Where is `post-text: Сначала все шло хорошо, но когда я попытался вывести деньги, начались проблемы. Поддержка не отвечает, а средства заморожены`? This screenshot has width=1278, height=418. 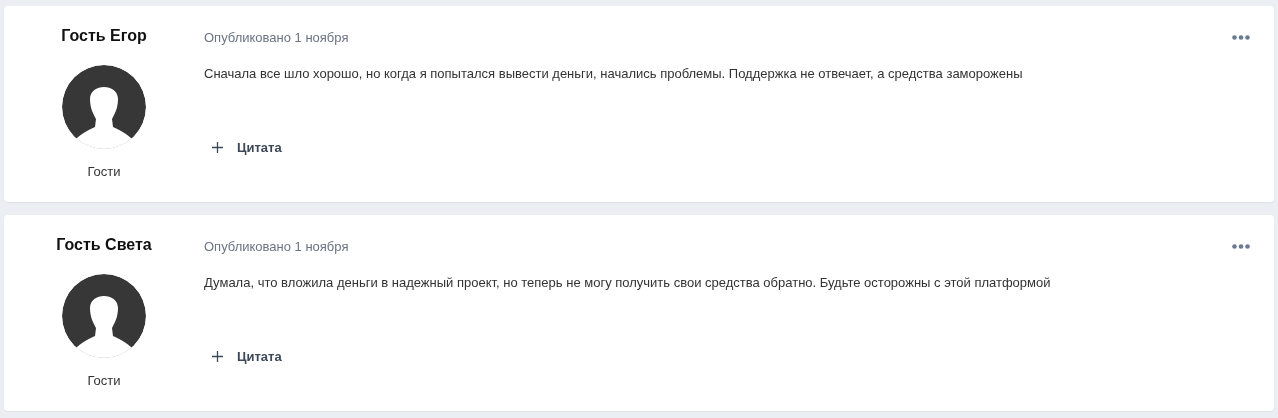
post-text: Сначала все шло хорошо, но когда я попытался вывести деньги, начались проблемы. Поддержка не отвечает, а средства заморожены is located at coordinates (614, 74).